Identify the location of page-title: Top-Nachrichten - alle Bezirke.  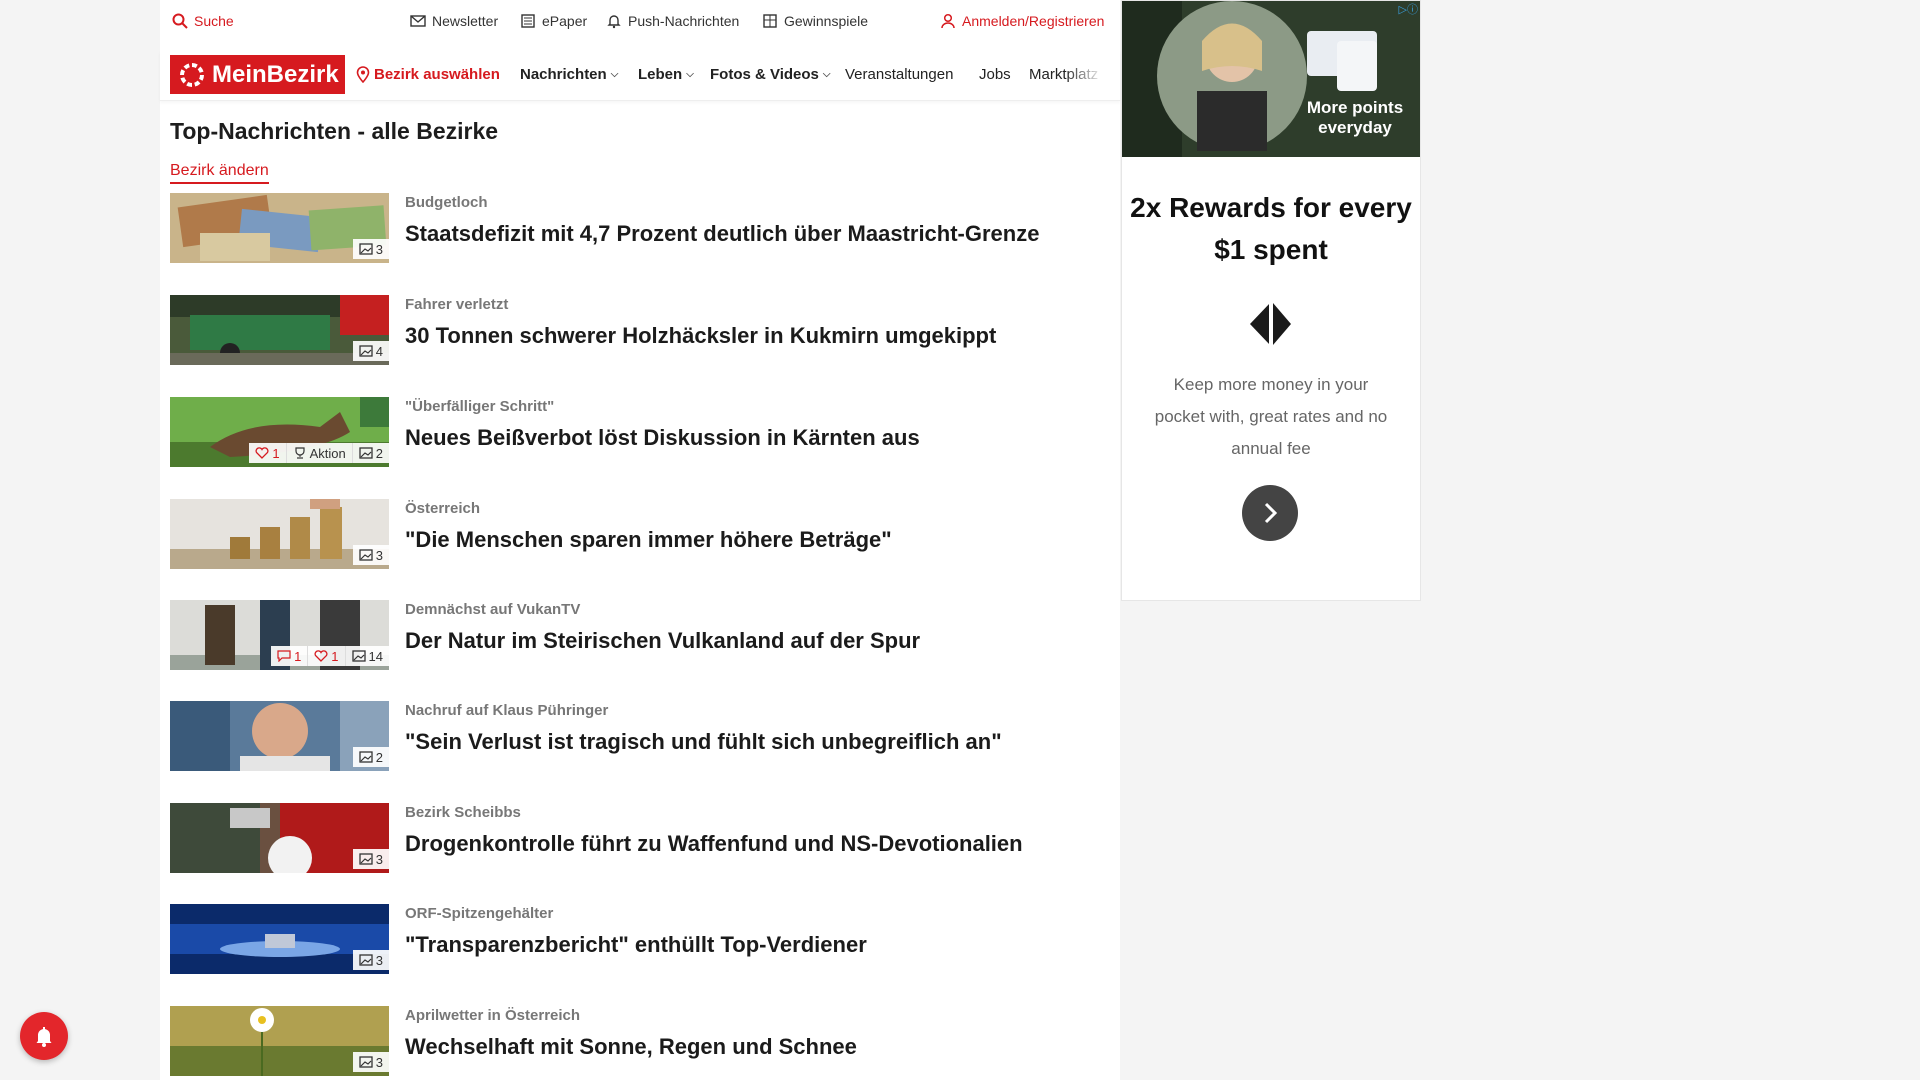
(334, 131).